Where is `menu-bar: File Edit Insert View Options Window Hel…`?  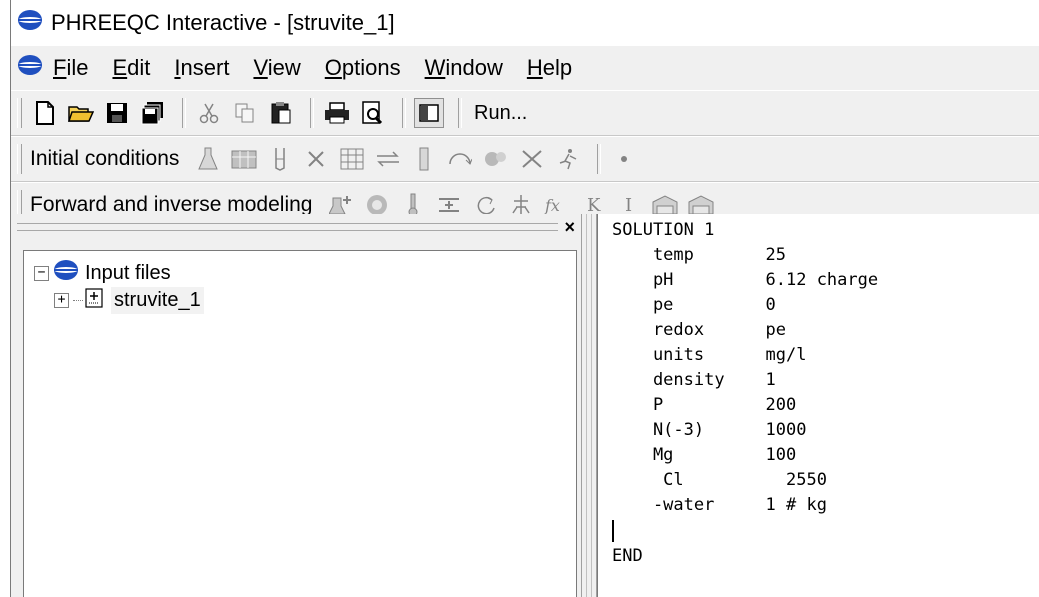
menu-bar: File Edit Insert View Options Window Hel… is located at coordinates (525, 68).